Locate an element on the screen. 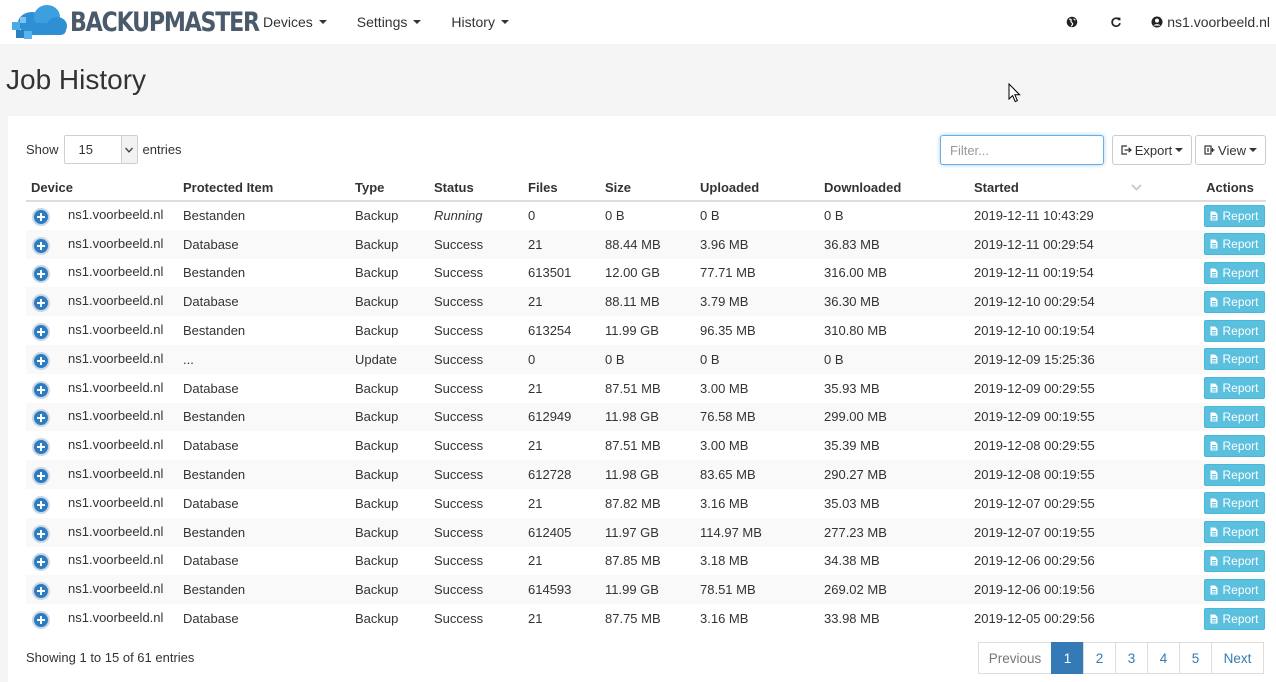  view-button: View is located at coordinates (1230, 150).